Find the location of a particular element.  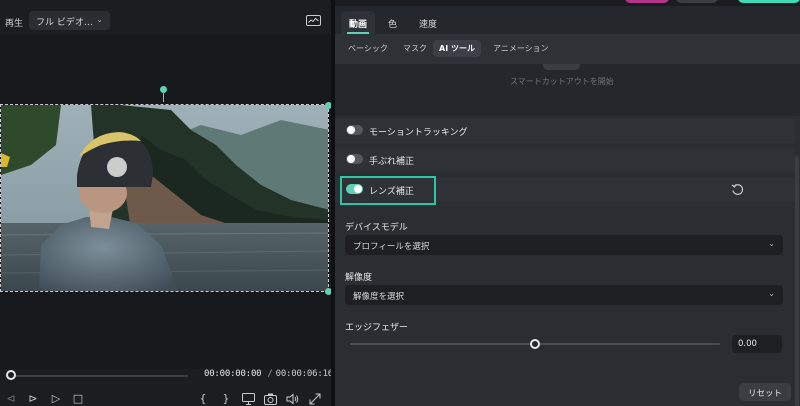

play-pause-icon: ⊳ is located at coordinates (33, 399).